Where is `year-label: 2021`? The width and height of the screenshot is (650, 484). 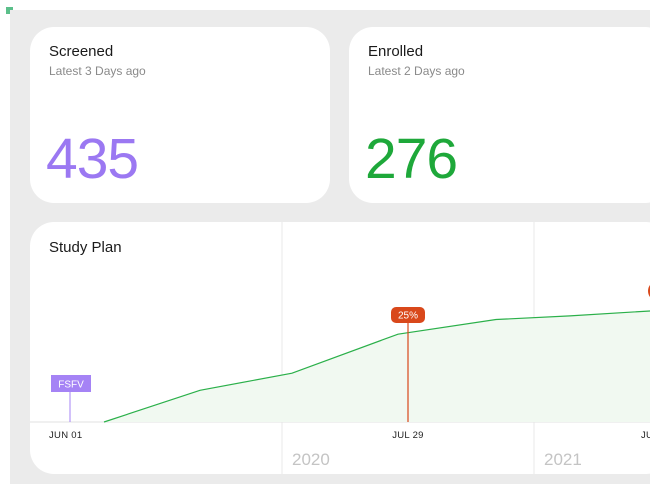 year-label: 2021 is located at coordinates (563, 459).